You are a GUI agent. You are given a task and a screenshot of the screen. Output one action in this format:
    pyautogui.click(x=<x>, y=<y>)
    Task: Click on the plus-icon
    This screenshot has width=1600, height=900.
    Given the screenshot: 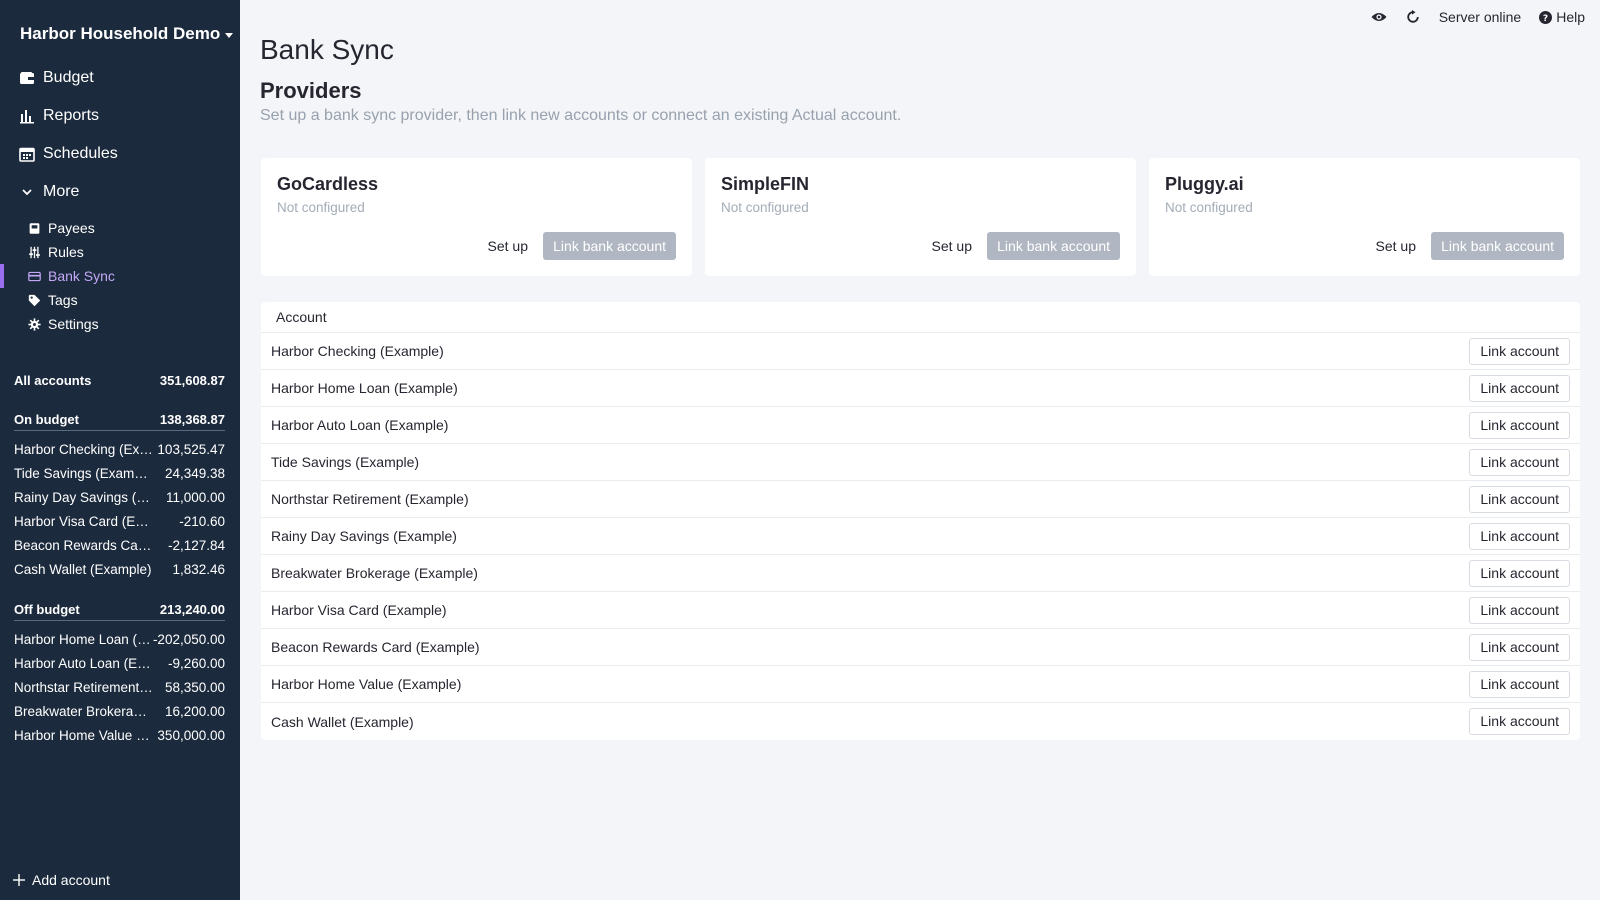 What is the action you would take?
    pyautogui.click(x=19, y=880)
    